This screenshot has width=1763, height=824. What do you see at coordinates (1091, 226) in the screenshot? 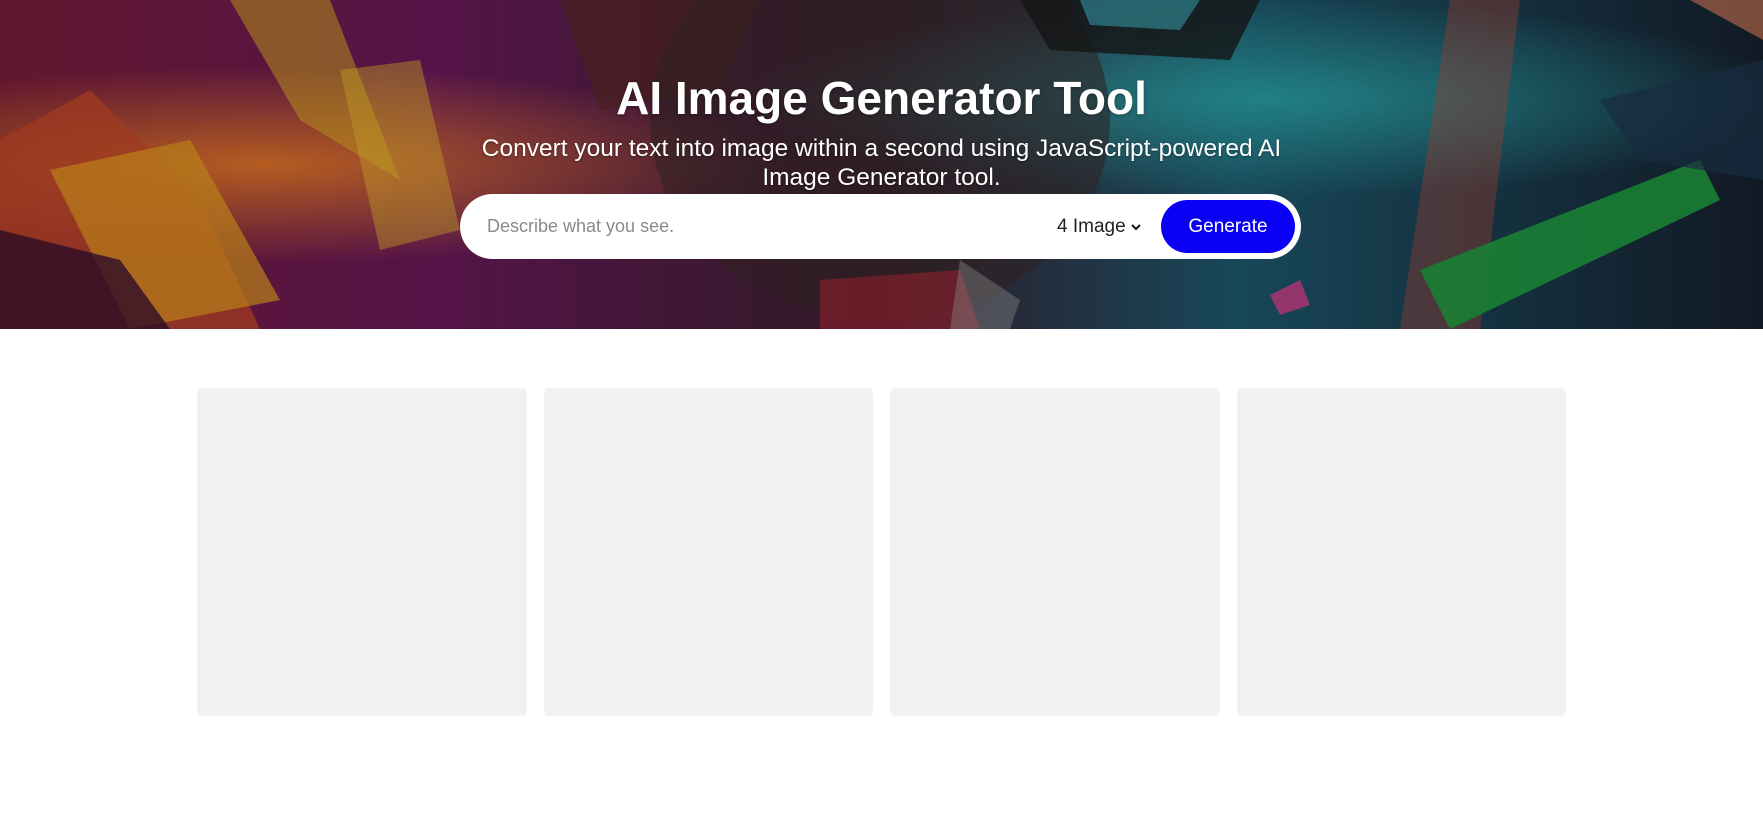
I see `image-quantity-value: 4 Image` at bounding box center [1091, 226].